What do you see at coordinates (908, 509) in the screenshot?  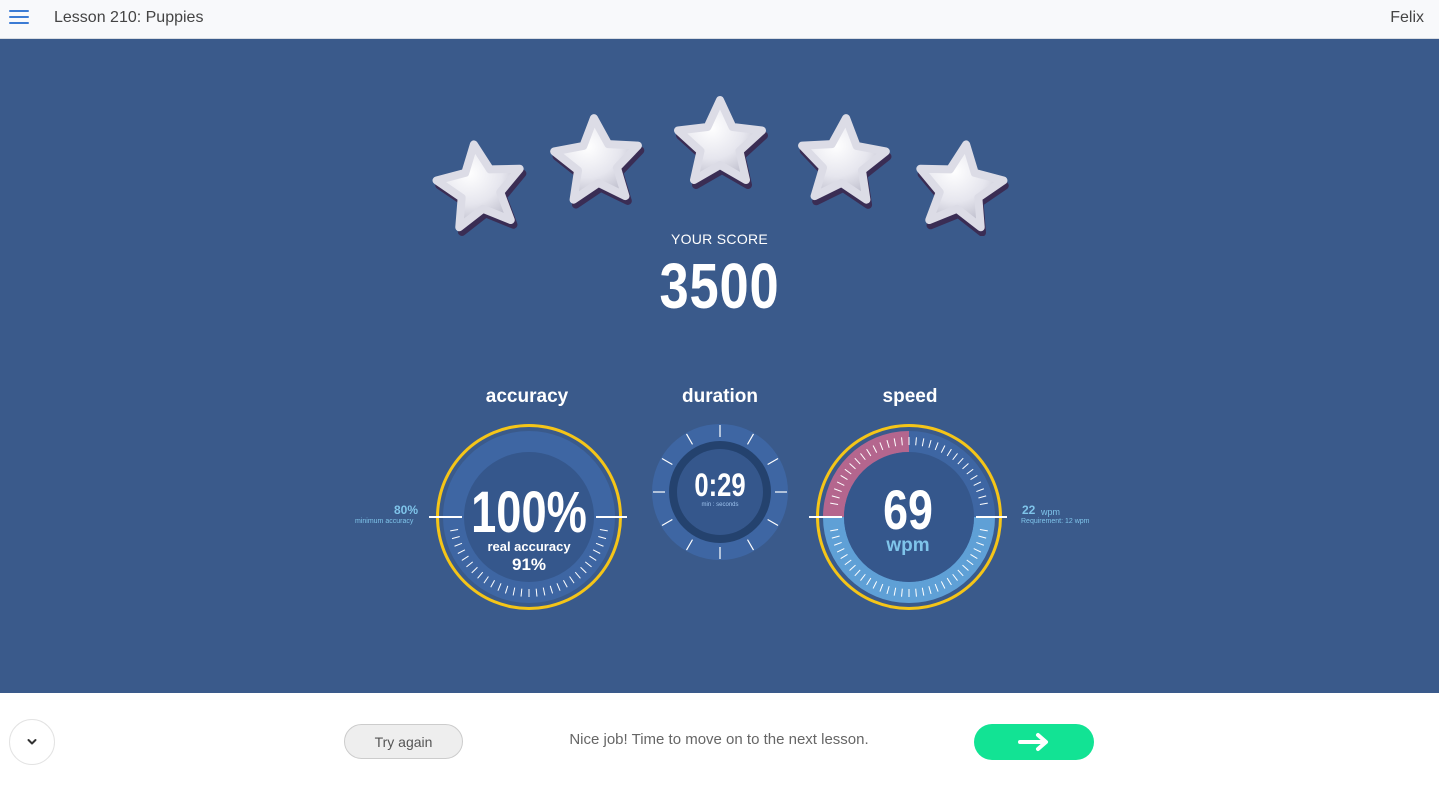 I see `speed-value: 69` at bounding box center [908, 509].